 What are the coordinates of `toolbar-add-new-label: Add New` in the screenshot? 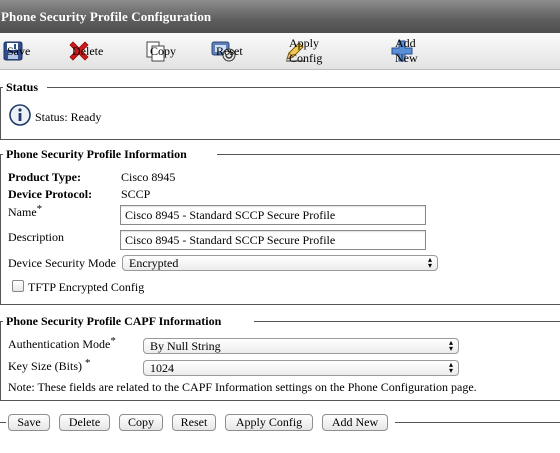 It's located at (406, 50).